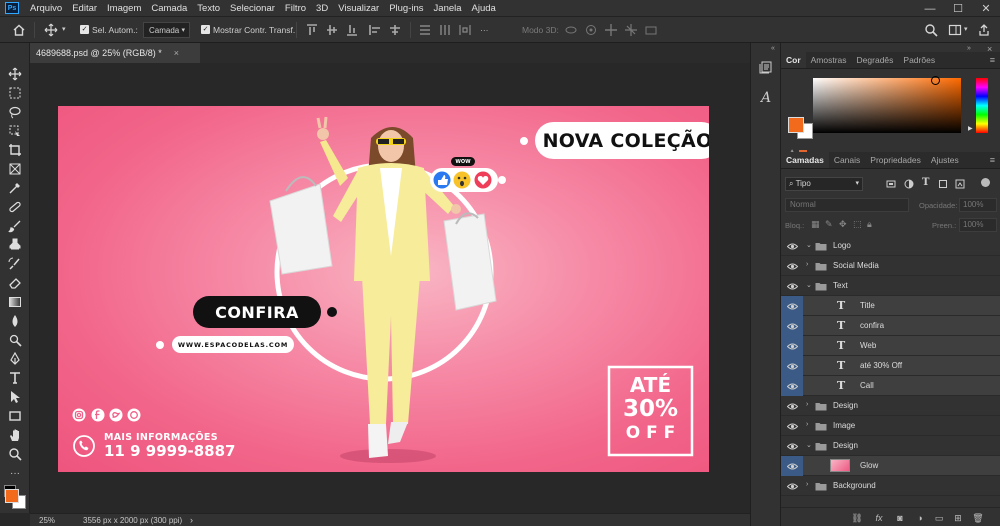 Image resolution: width=1000 pixels, height=526 pixels. What do you see at coordinates (891, 184) in the screenshot?
I see `filter-pixel-icon` at bounding box center [891, 184].